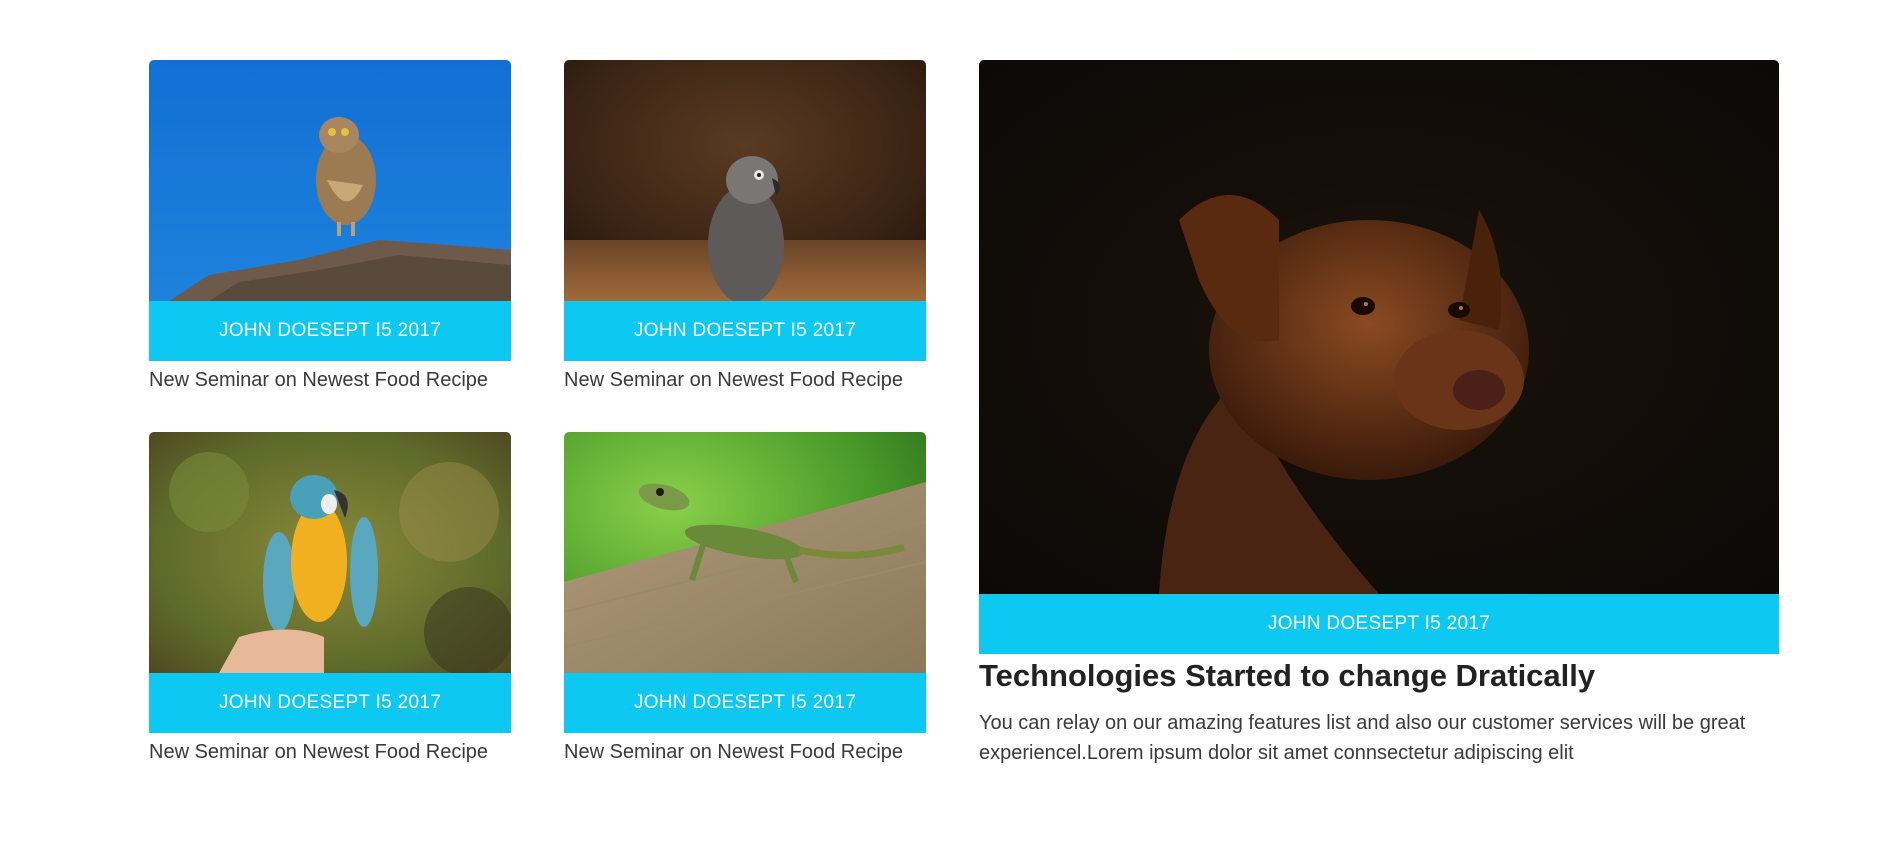 This screenshot has height=852, width=1902. What do you see at coordinates (330, 180) in the screenshot?
I see `owl-image` at bounding box center [330, 180].